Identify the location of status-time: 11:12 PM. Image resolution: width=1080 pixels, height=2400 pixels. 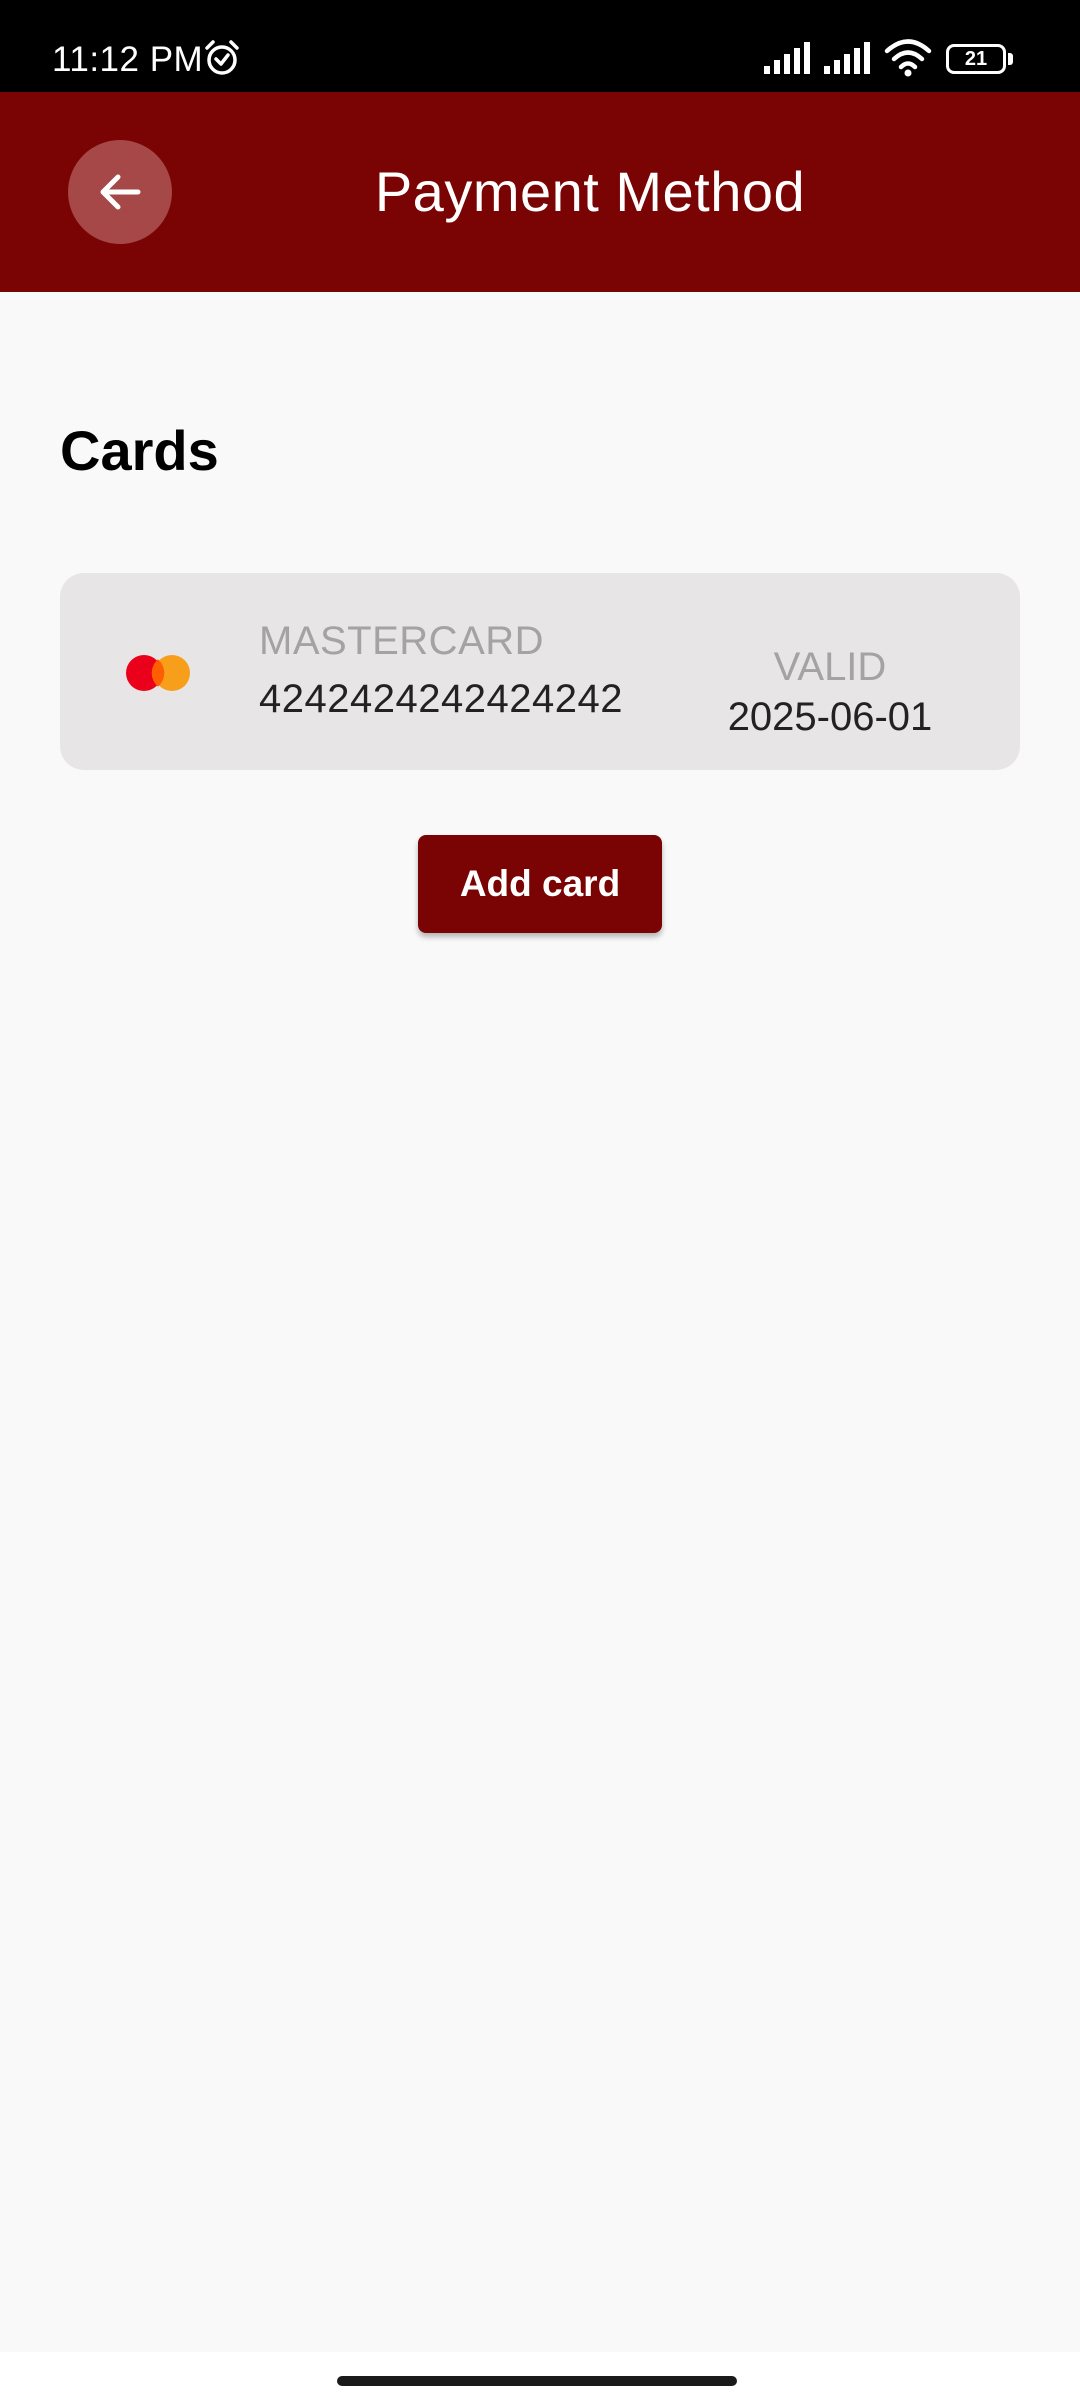
(128, 59).